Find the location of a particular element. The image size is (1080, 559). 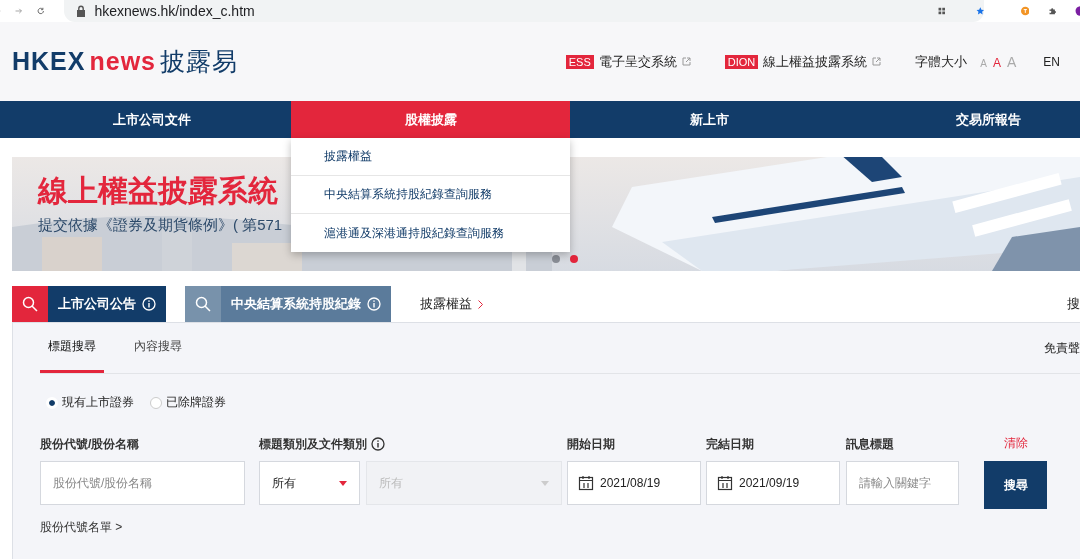

system-link: DION 線上權益披露系統 is located at coordinates (803, 61).